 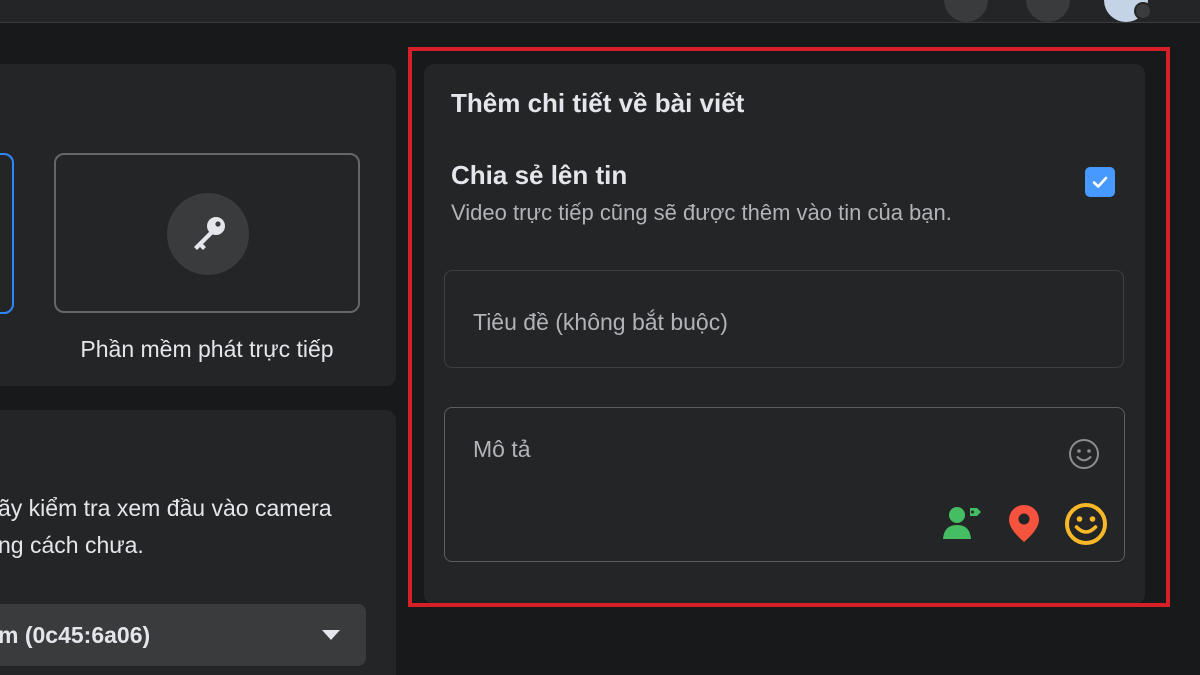 What do you see at coordinates (166, 508) in the screenshot?
I see `camera-check-text-line1: ãy kiểm tra xem đầu vào camera` at bounding box center [166, 508].